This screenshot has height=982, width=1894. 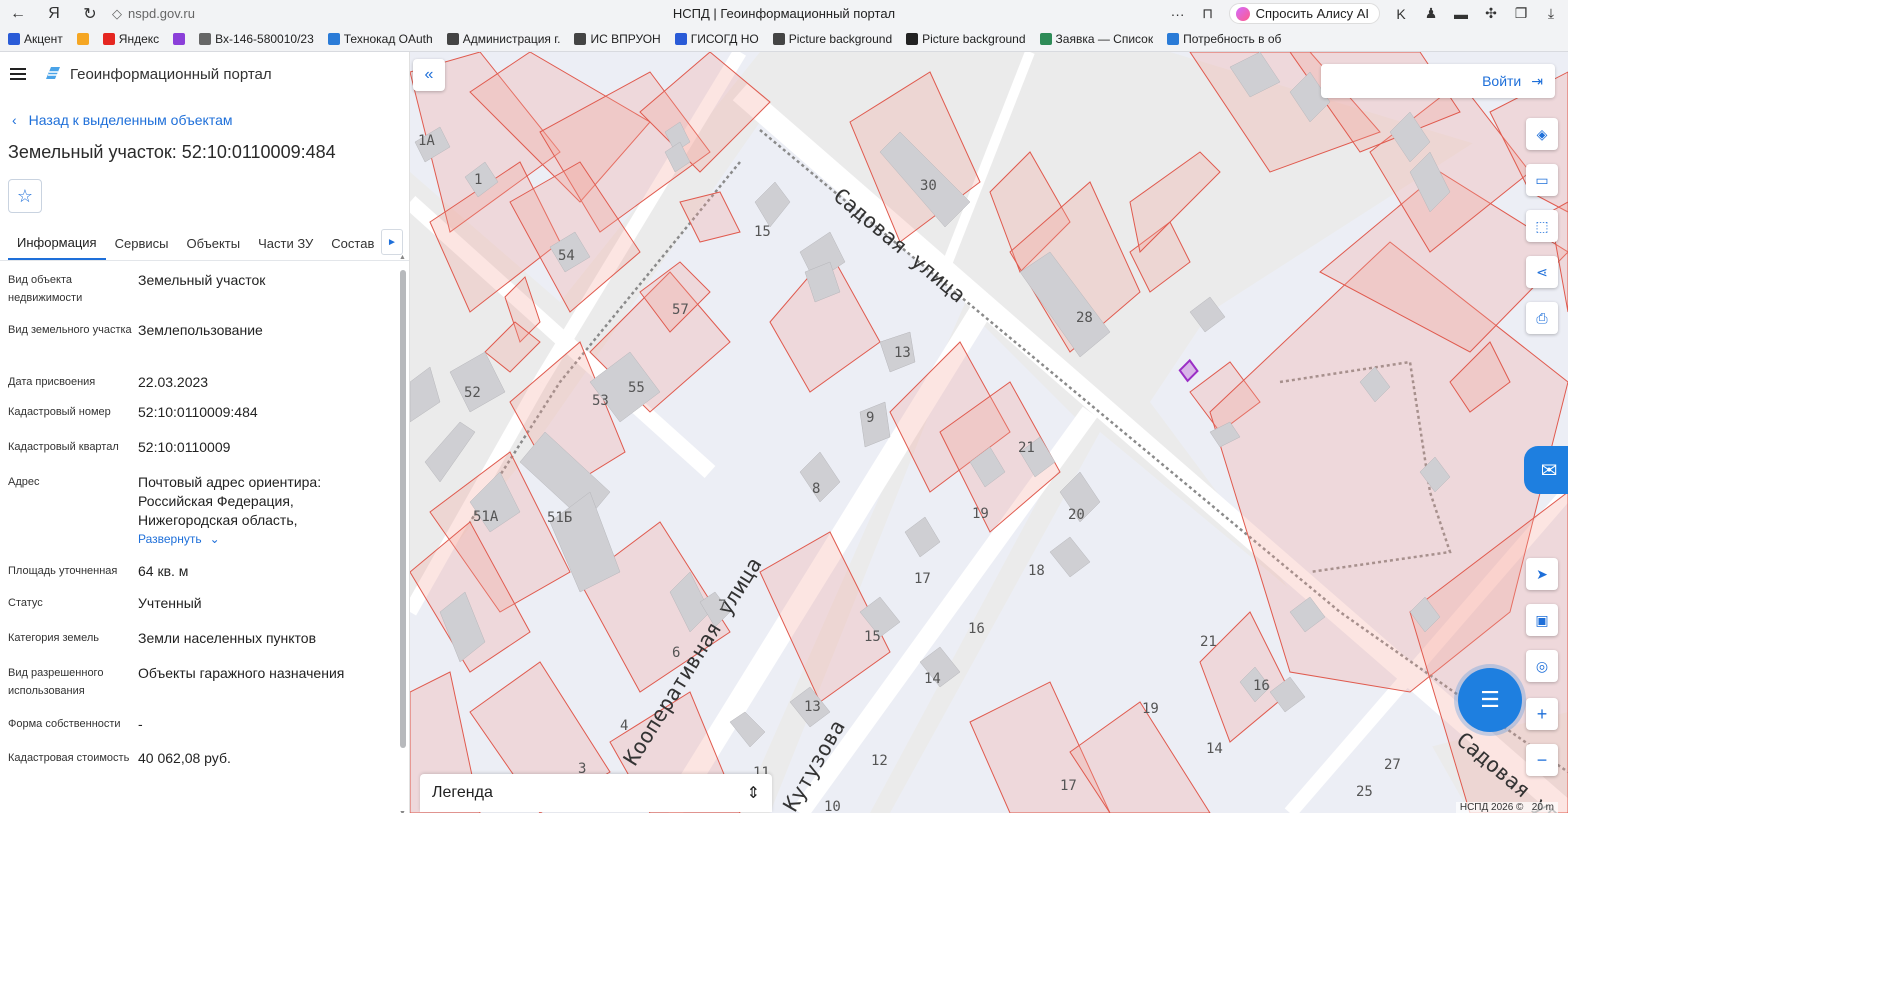 I want to click on scroll-up-icon: ▲, so click(x=402, y=257).